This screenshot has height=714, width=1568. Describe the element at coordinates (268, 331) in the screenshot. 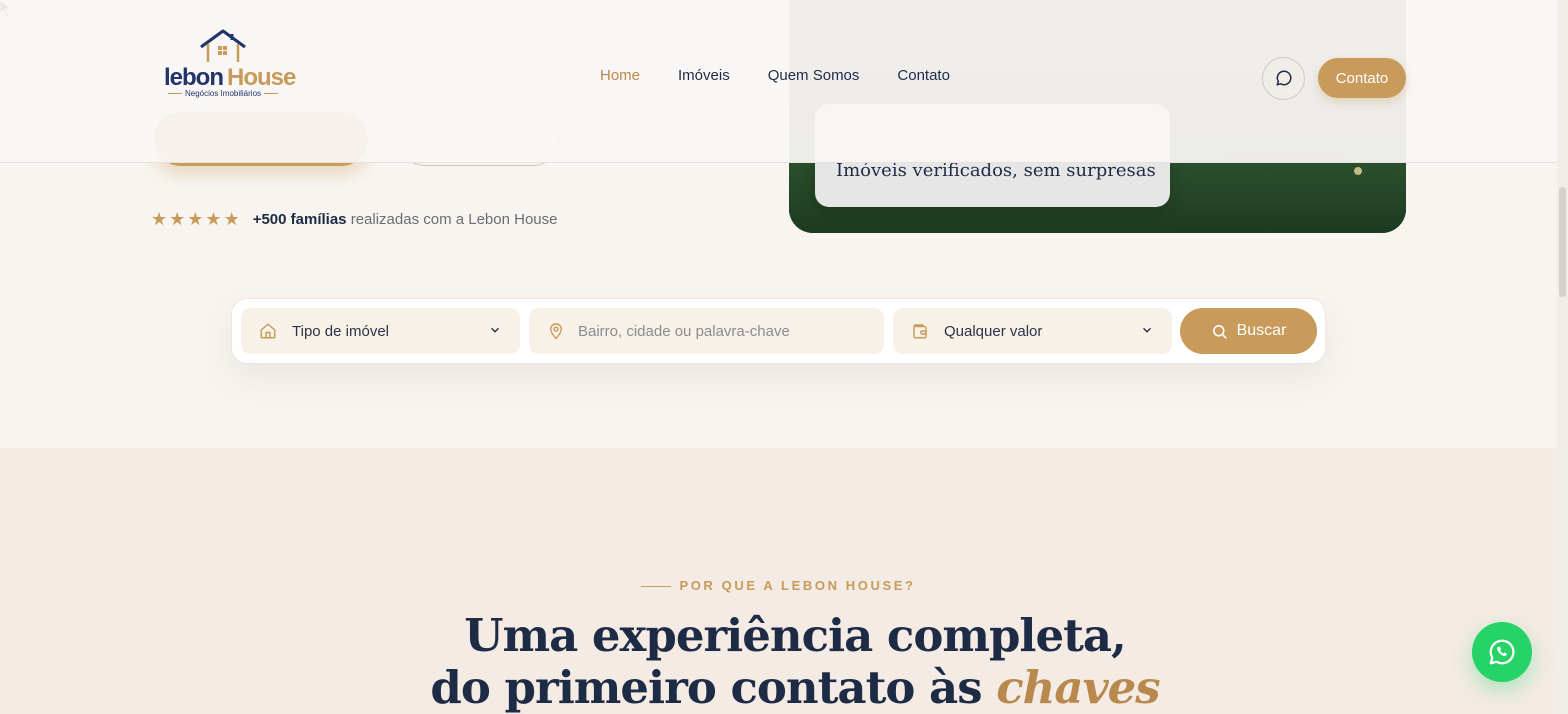

I see `home-icon` at that location.